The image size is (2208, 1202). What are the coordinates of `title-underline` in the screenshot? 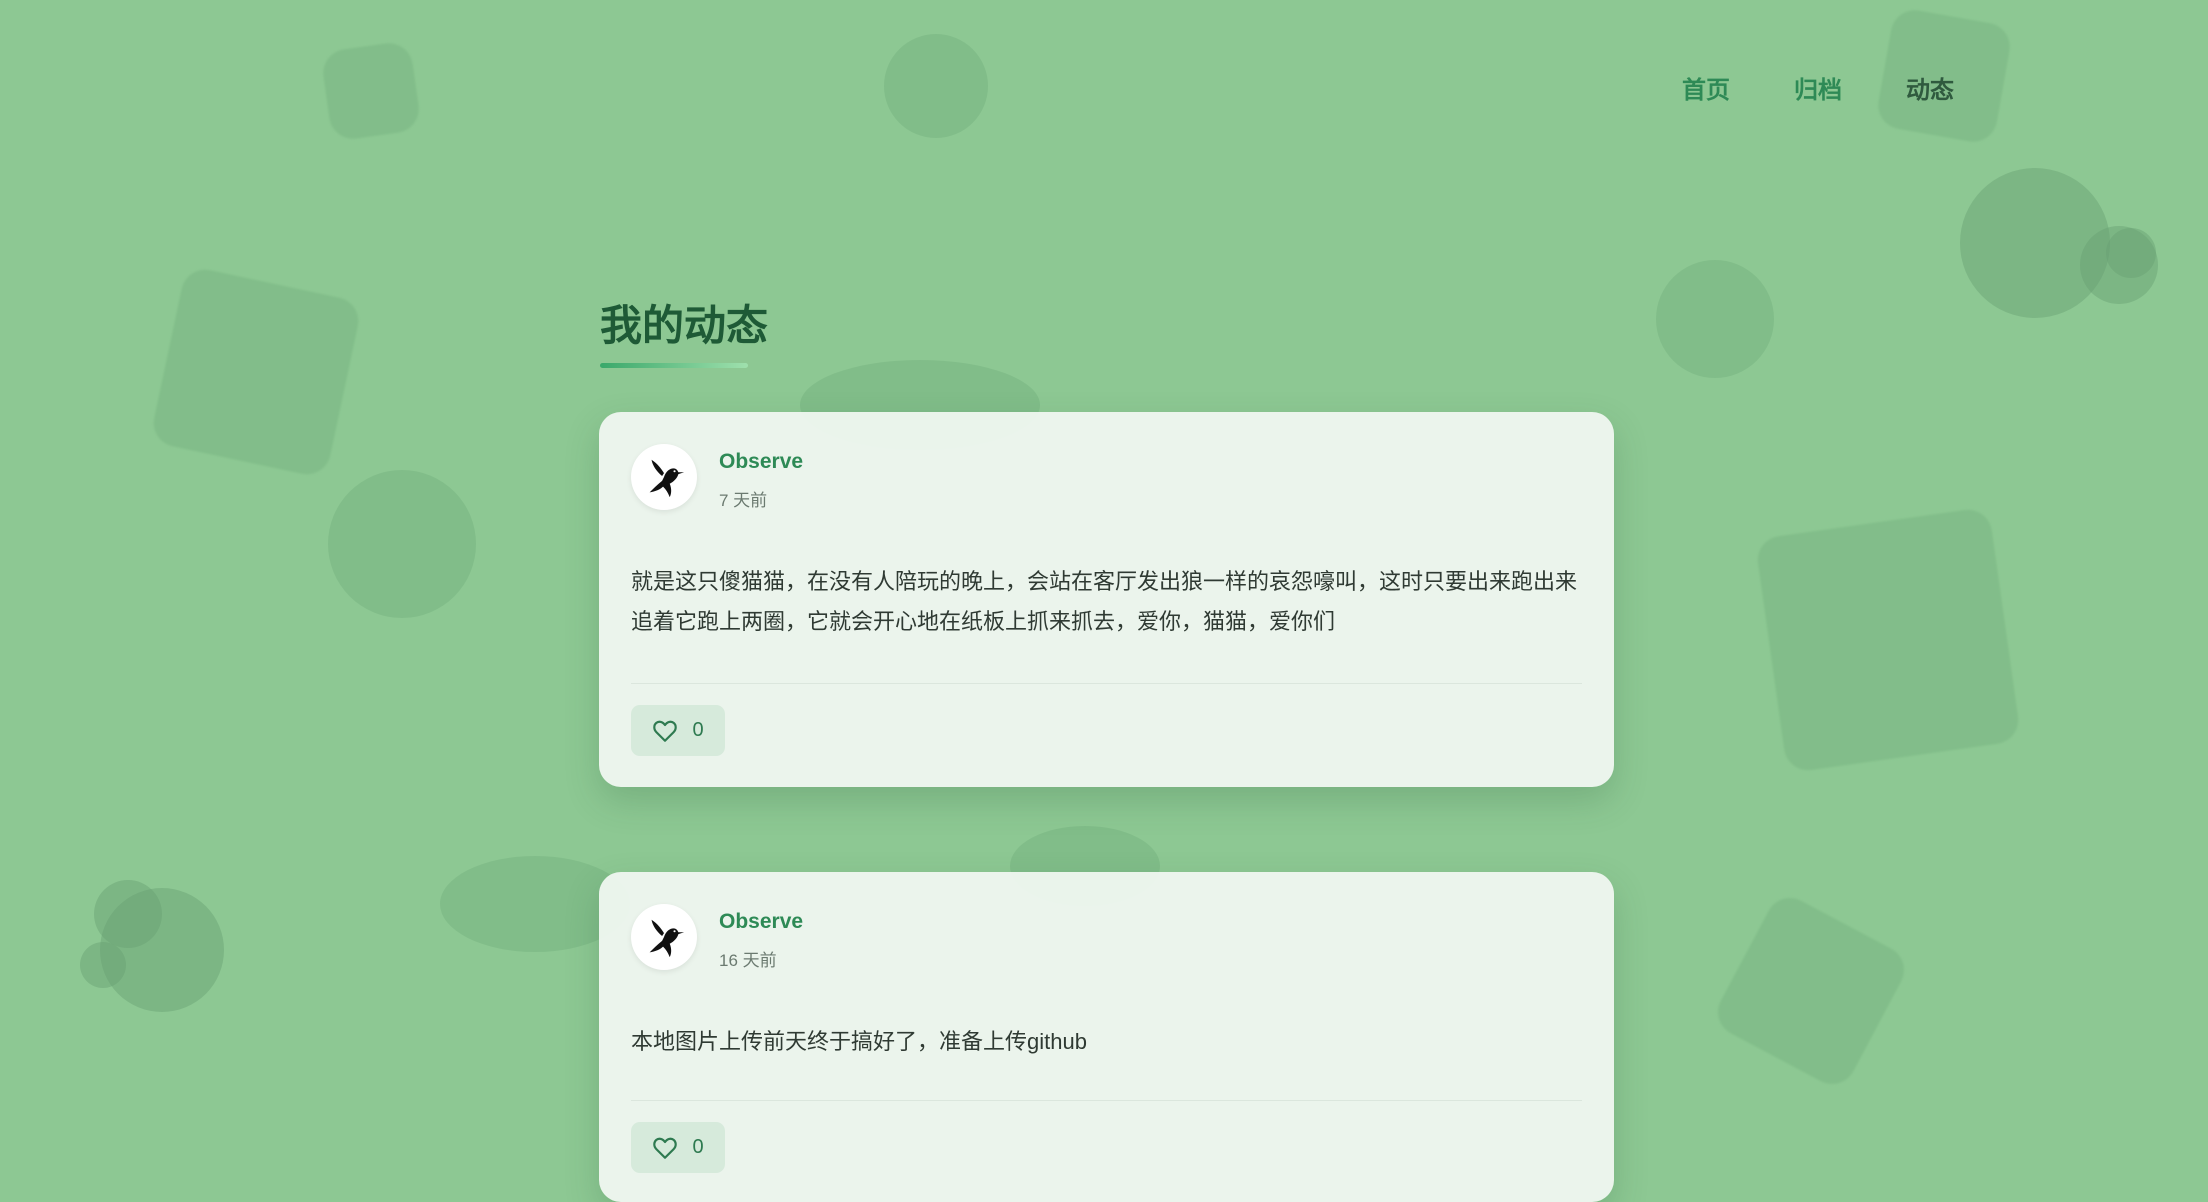 It's located at (674, 365).